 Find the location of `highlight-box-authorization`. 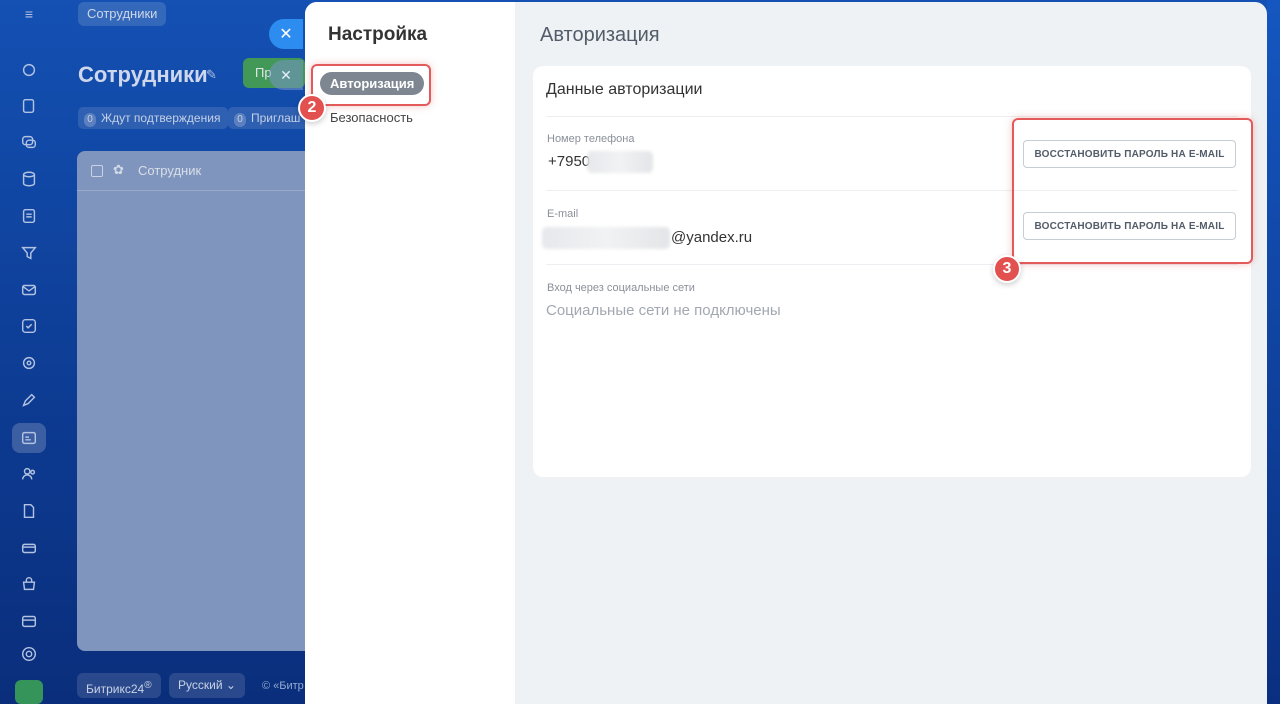

highlight-box-authorization is located at coordinates (371, 85).